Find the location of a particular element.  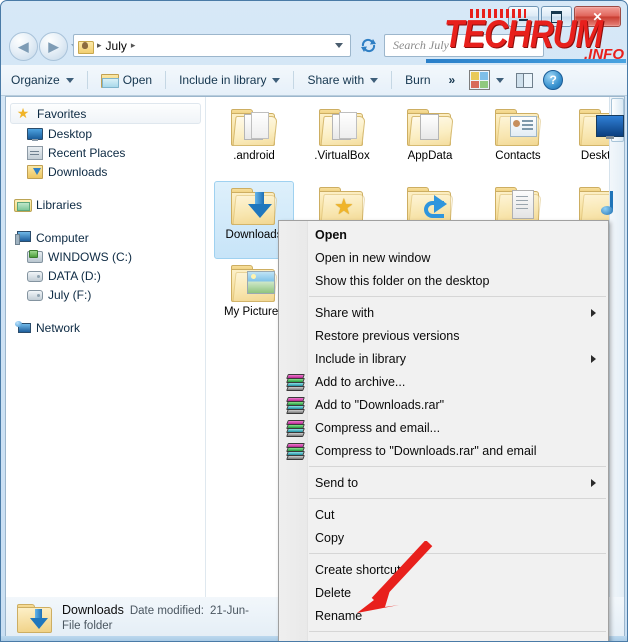

sidebar-label-network: Network is located at coordinates (58, 327).